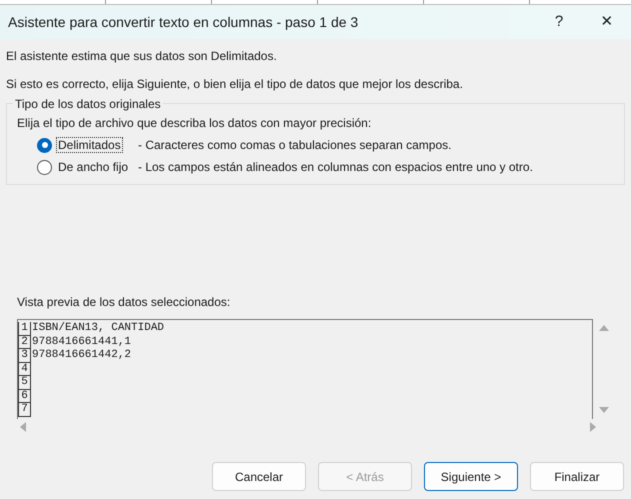 This screenshot has width=631, height=499. Describe the element at coordinates (24, 329) in the screenshot. I see `row-number: 1` at that location.